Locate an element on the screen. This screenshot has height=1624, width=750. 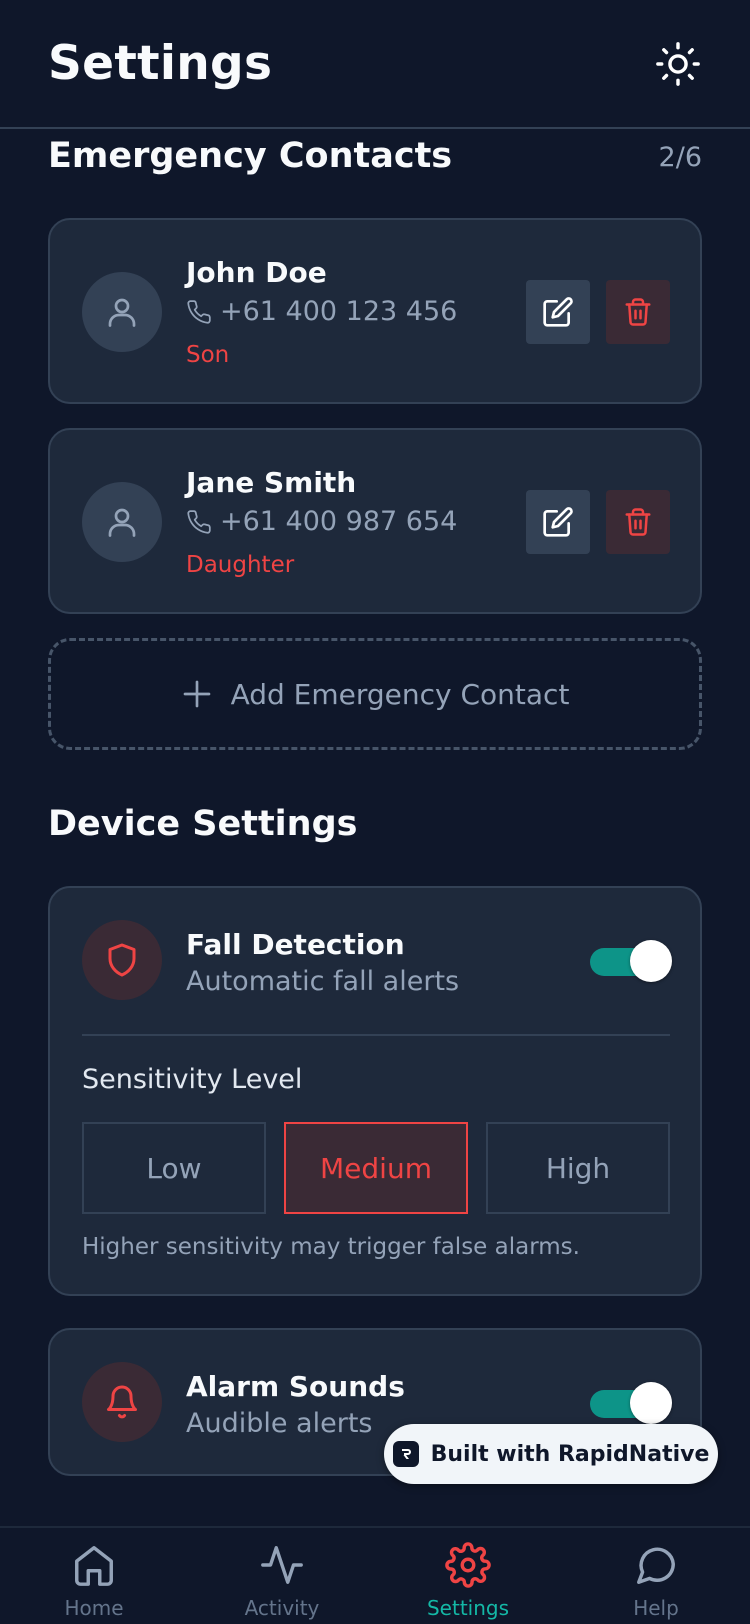
fall-detection-toggle is located at coordinates (631, 961).